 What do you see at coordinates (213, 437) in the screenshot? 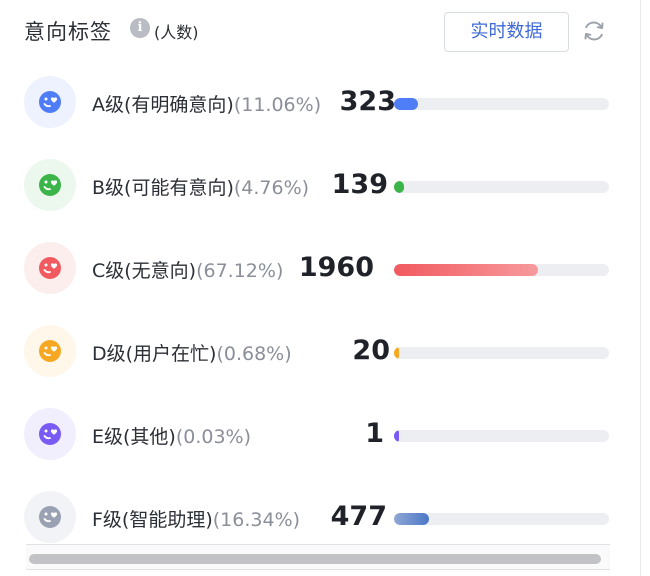
I see `intent-percentage: (0.03%)` at bounding box center [213, 437].